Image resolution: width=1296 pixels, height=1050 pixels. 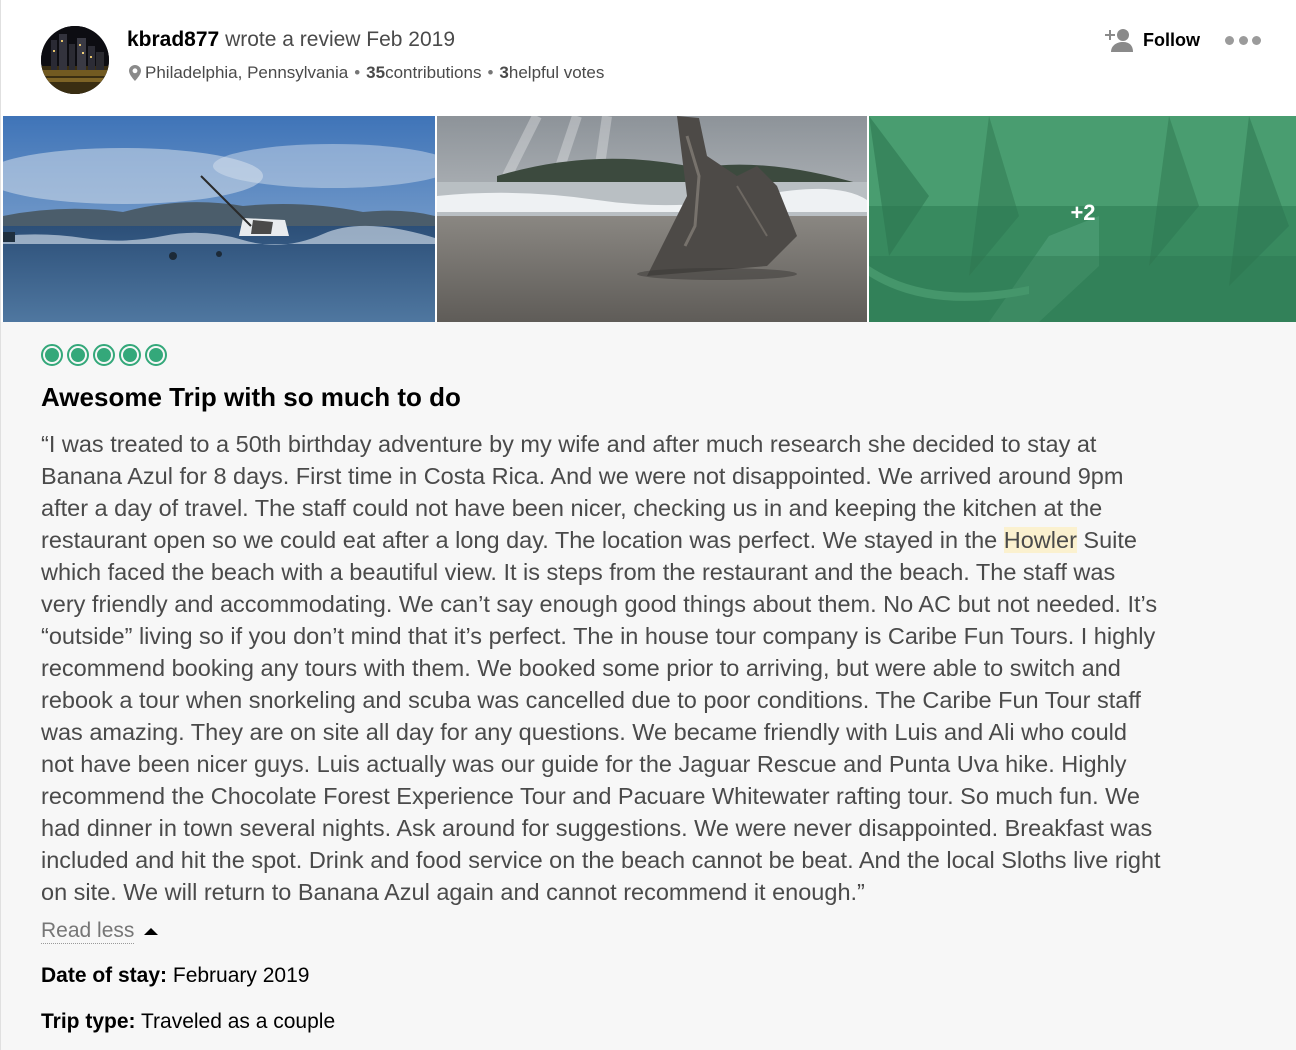 I want to click on add-user-icon, so click(x=1119, y=40).